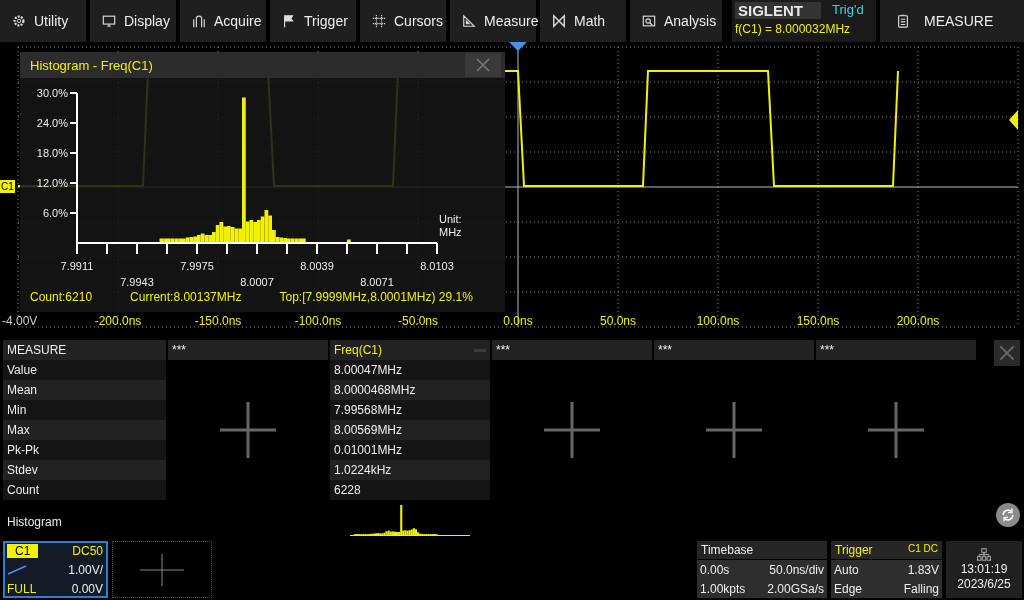 This screenshot has width=1024, height=600. Describe the element at coordinates (418, 321) in the screenshot. I see `time-label: -50.0ns` at that location.